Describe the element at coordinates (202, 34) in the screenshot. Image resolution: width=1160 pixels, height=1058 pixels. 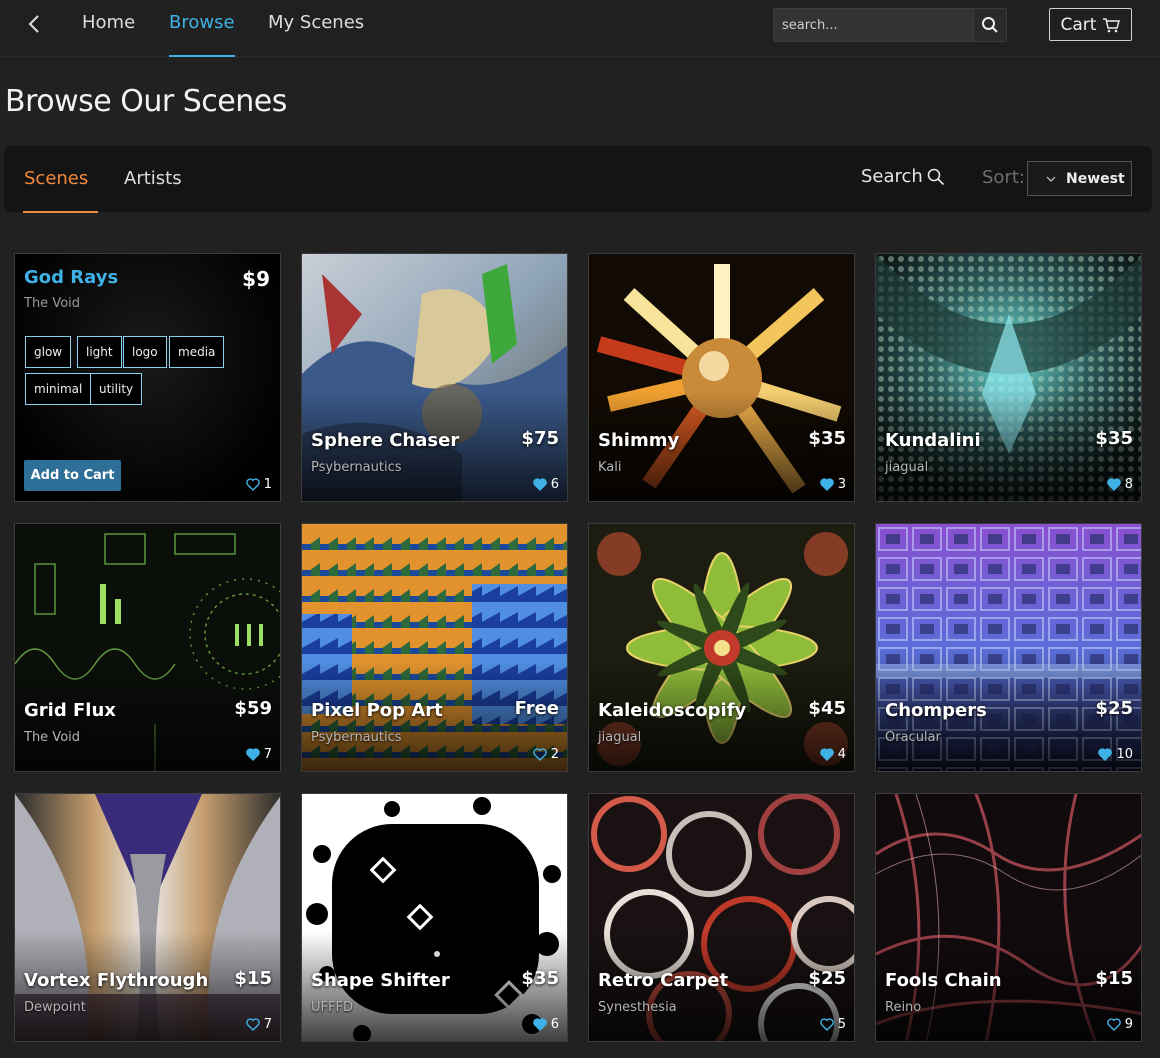
I see `nav-browse: Browse` at that location.